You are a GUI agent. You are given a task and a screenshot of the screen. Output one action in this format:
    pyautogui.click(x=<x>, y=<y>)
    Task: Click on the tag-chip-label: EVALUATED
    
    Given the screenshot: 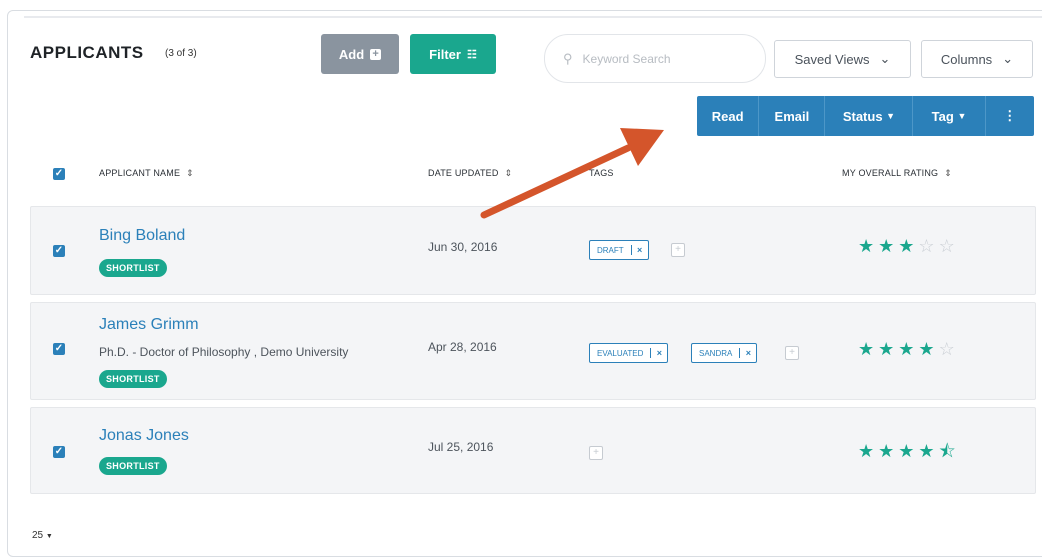 What is the action you would take?
    pyautogui.click(x=620, y=353)
    